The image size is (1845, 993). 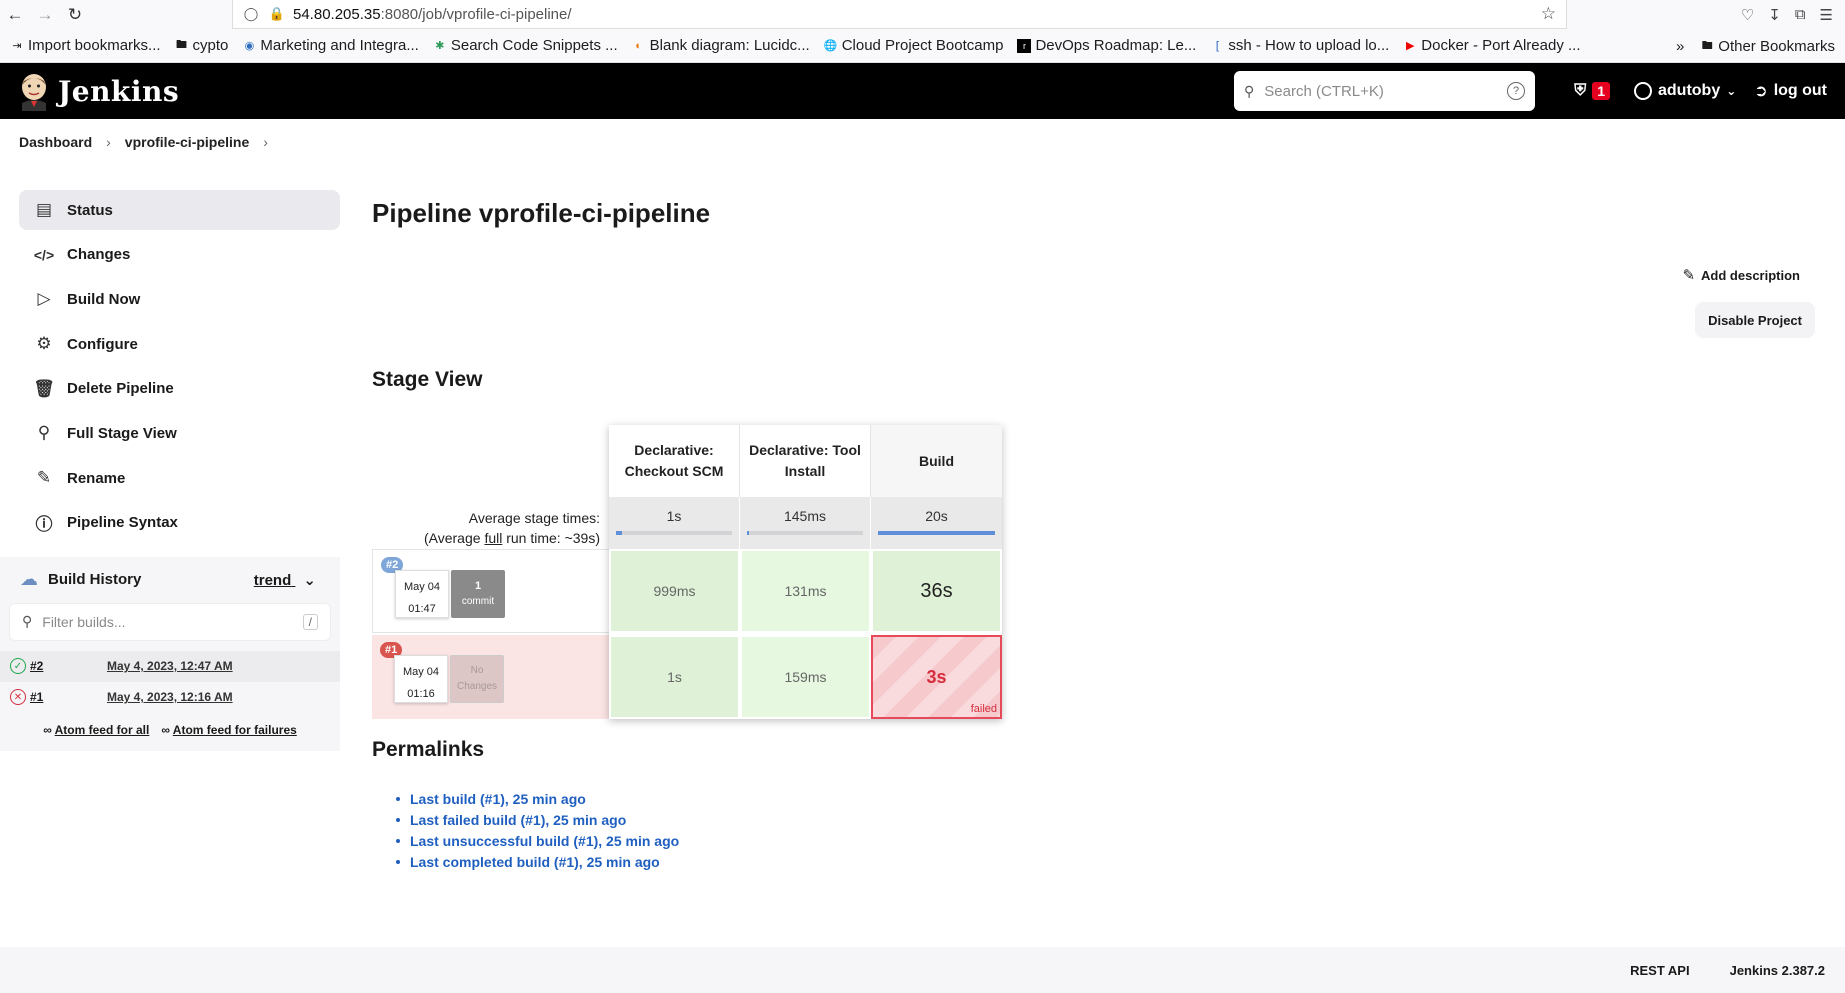 I want to click on stage-cell-success: 1s, so click(x=674, y=677).